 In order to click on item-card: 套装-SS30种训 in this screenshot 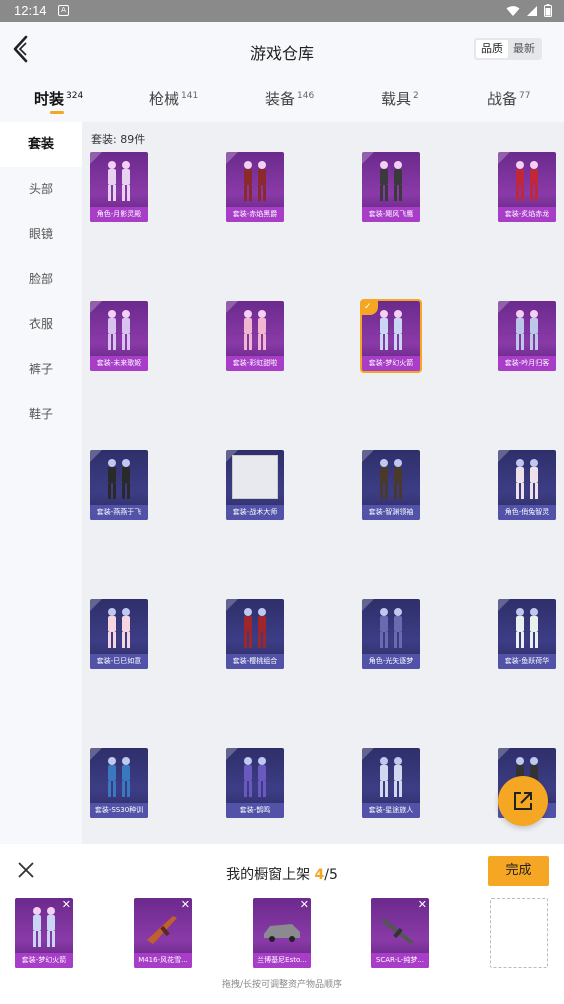, I will do `click(119, 783)`.